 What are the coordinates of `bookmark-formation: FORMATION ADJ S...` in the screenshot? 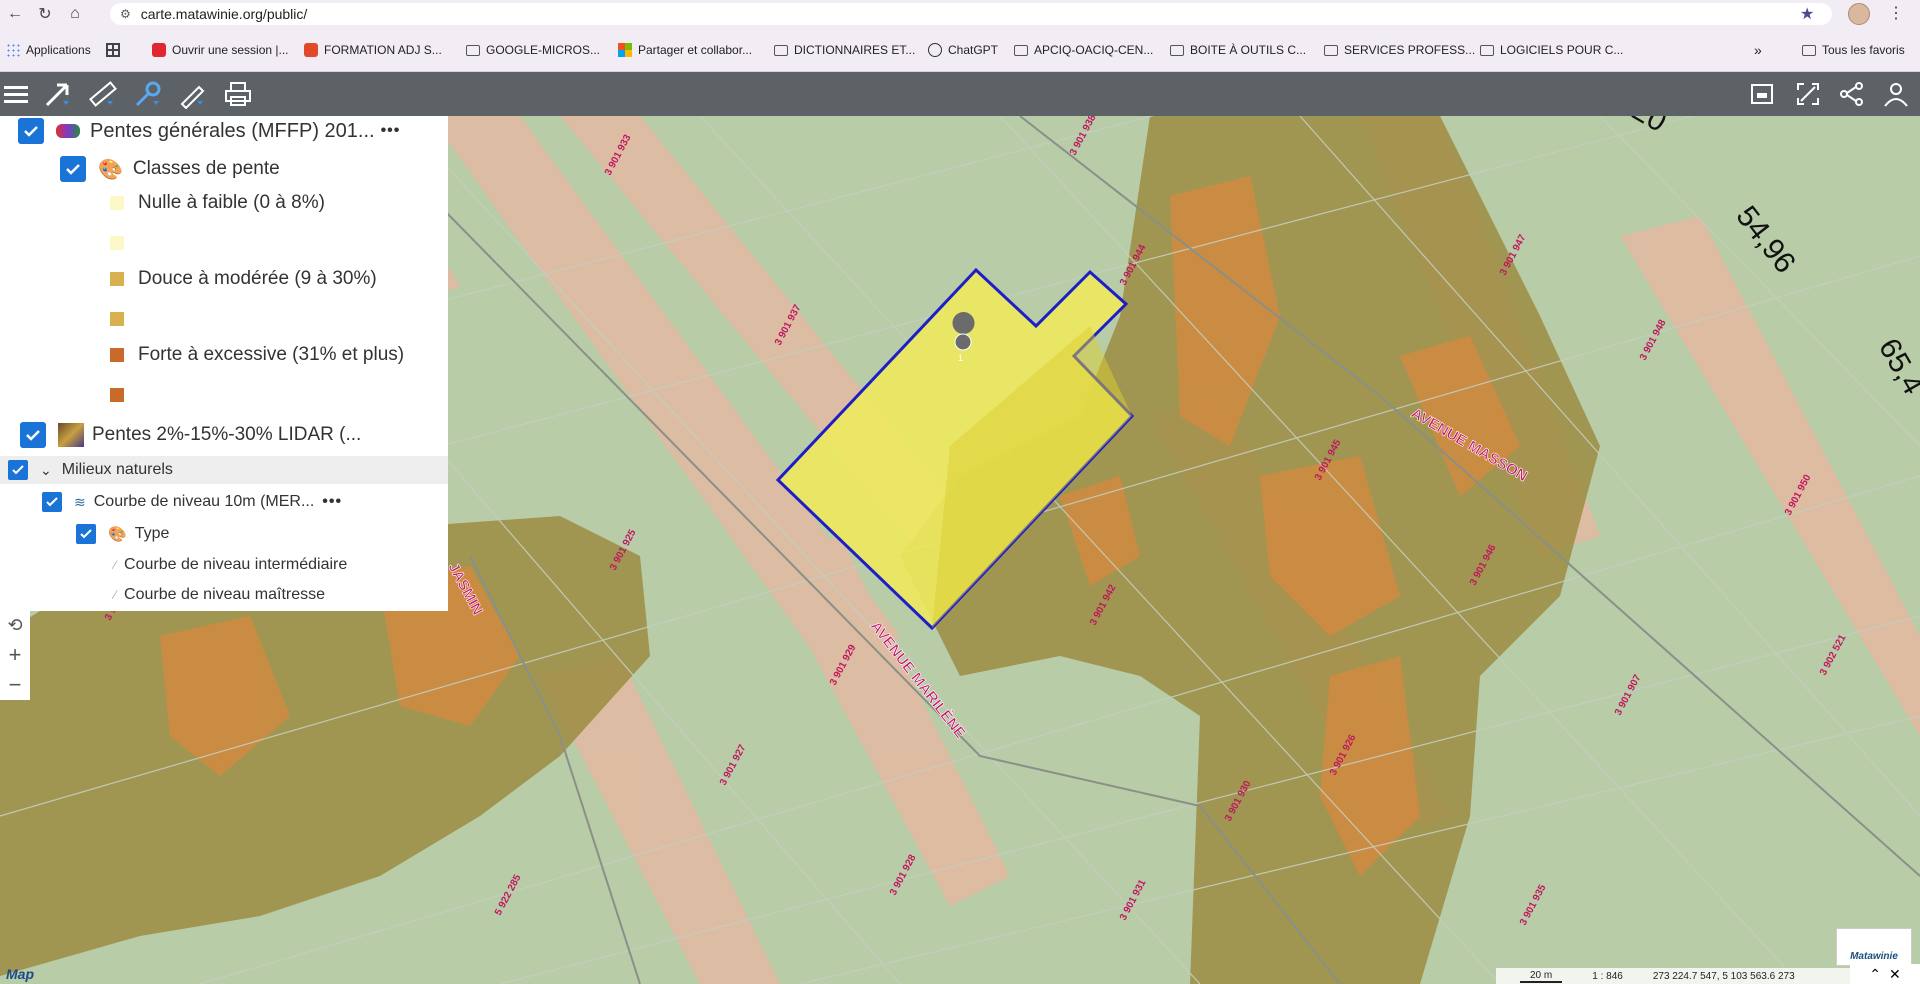 It's located at (373, 50).